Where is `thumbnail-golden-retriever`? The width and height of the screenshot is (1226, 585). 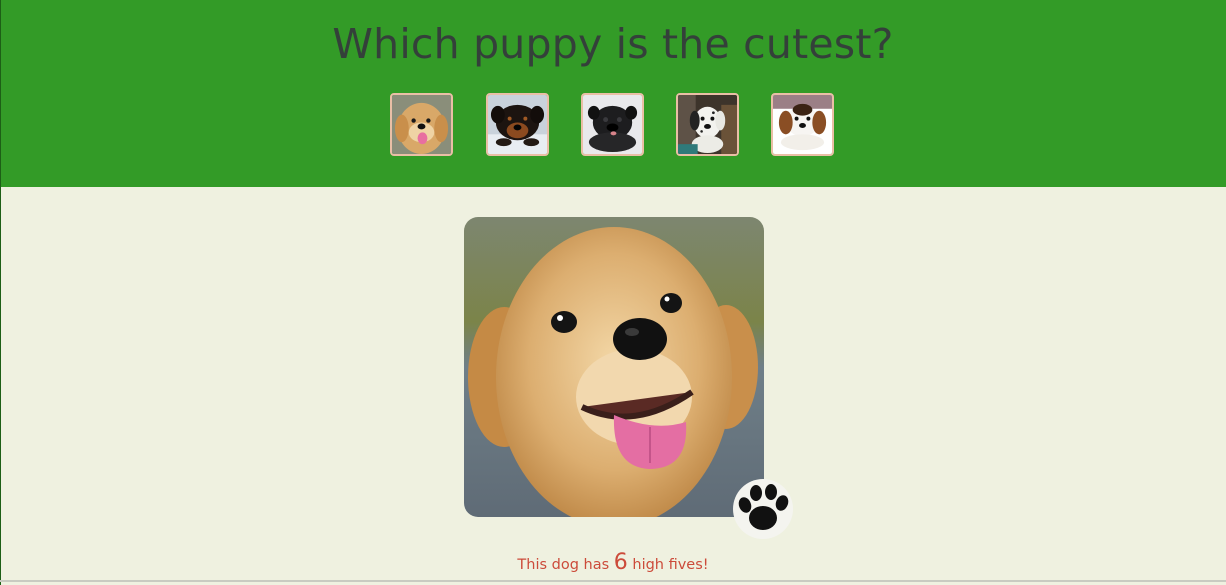
thumbnail-golden-retriever is located at coordinates (421, 124).